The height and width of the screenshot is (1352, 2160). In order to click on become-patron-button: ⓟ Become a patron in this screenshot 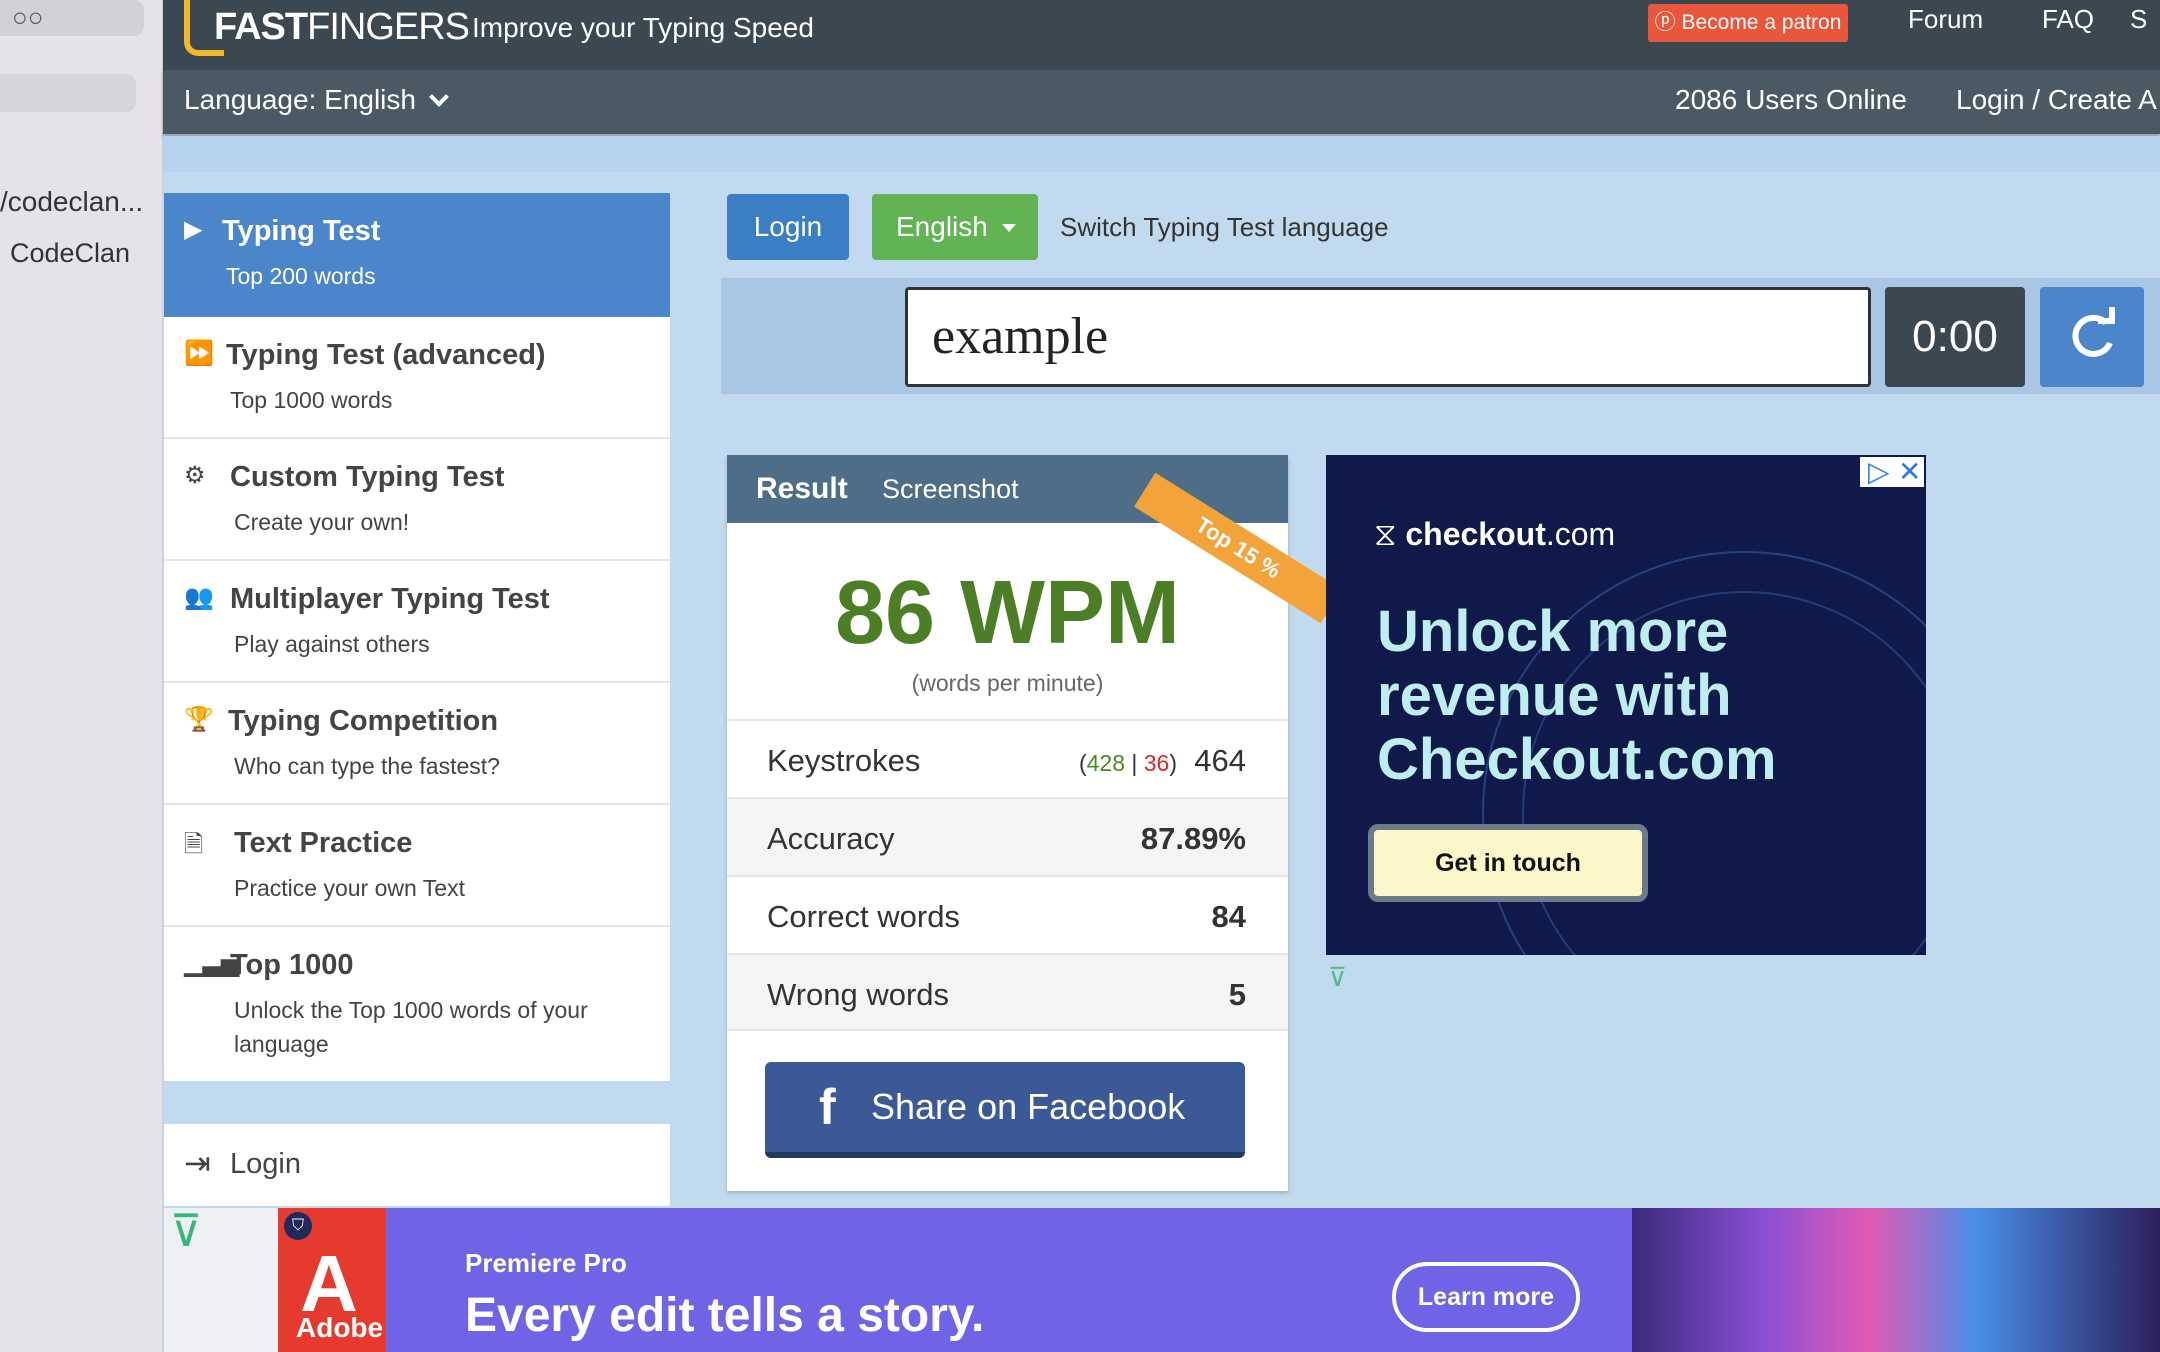, I will do `click(1748, 23)`.